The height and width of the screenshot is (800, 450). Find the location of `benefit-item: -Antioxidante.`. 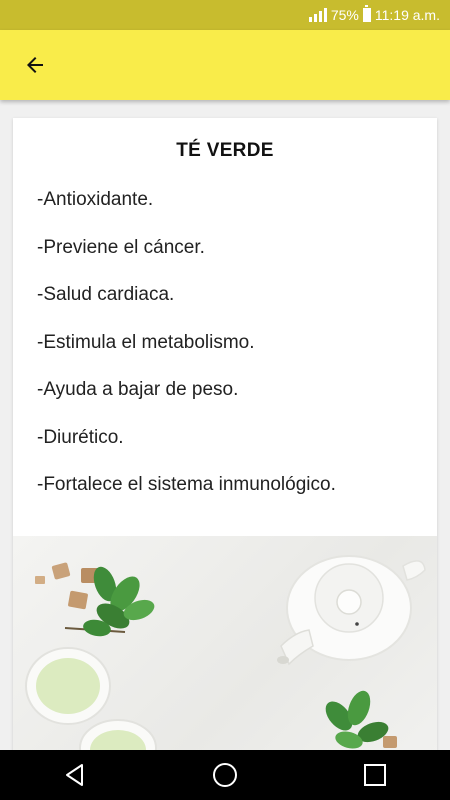

benefit-item: -Antioxidante. is located at coordinates (95, 199).